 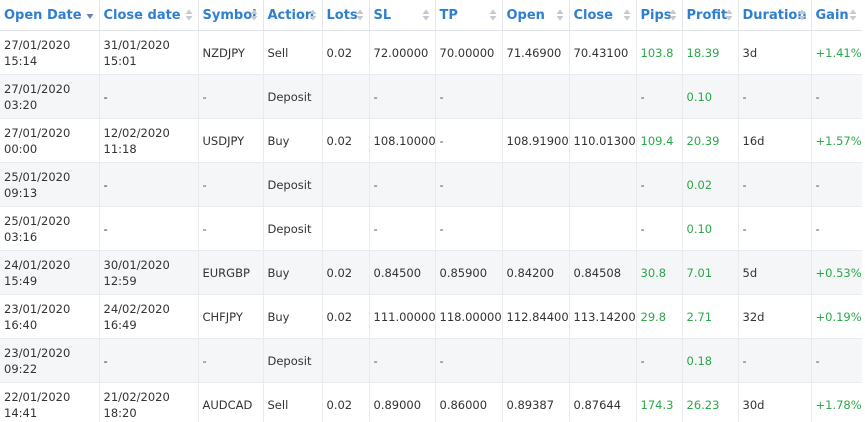 I want to click on column-header-action: Action, so click(x=293, y=15).